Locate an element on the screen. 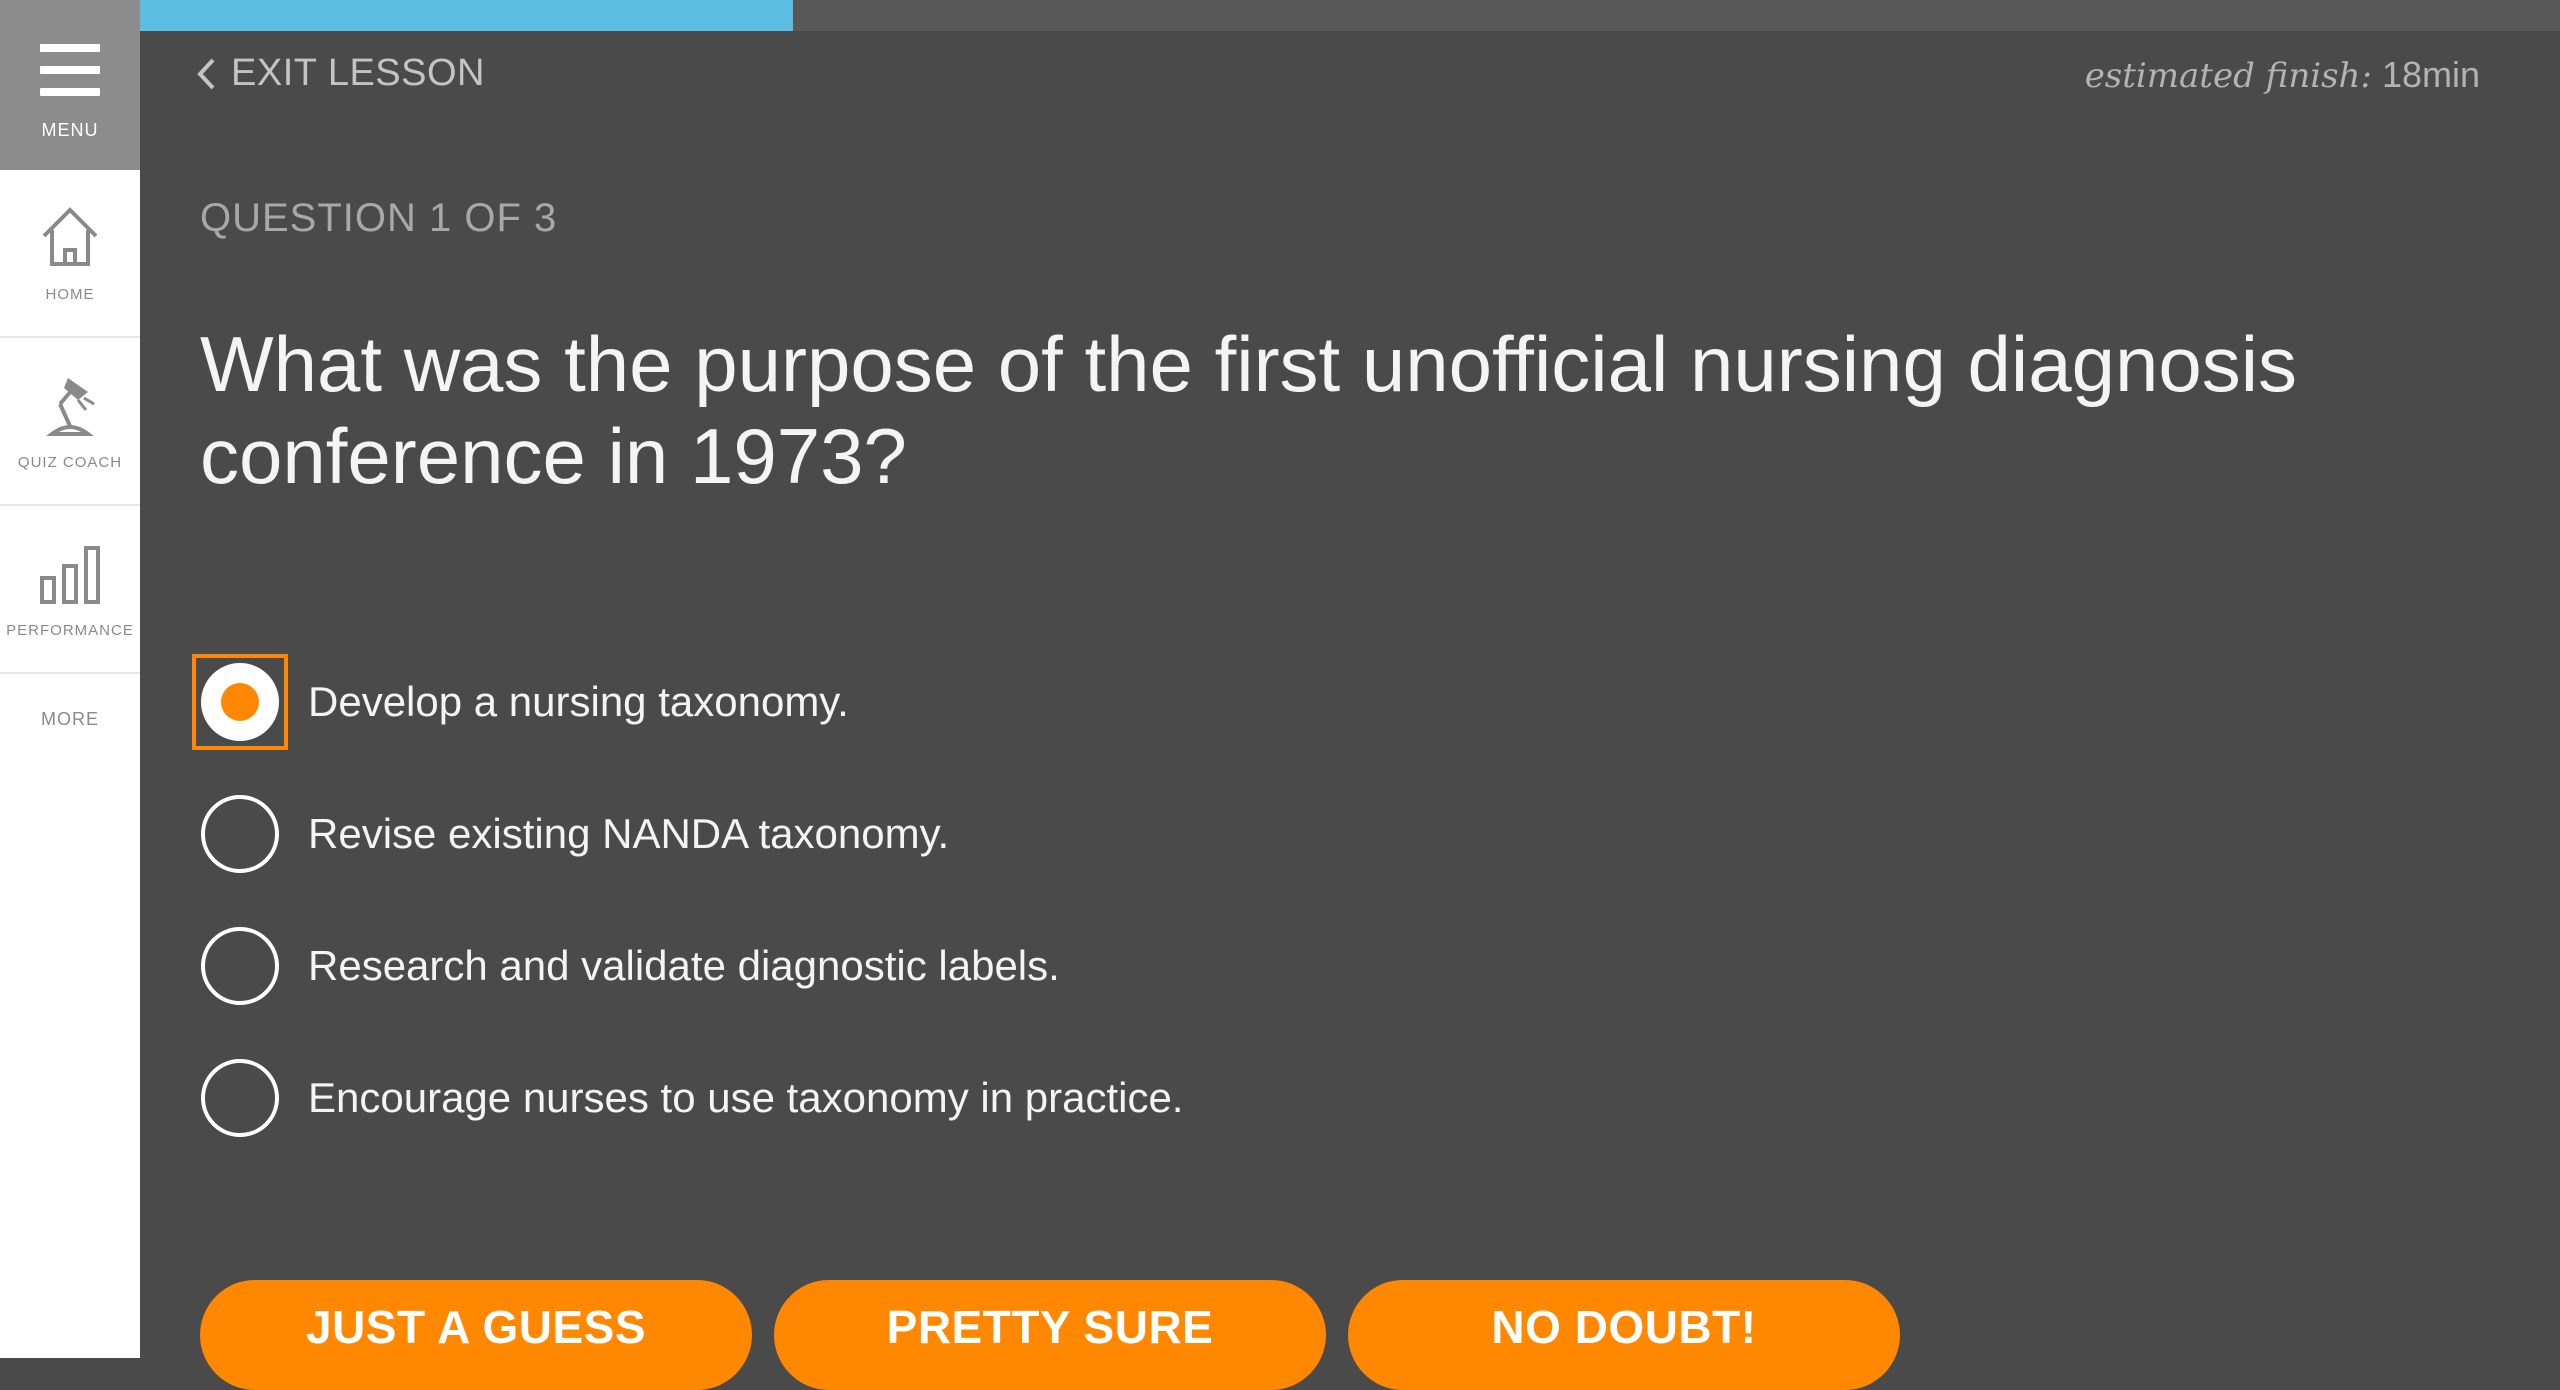 The height and width of the screenshot is (1390, 2560). chevron-left-icon is located at coordinates (206, 73).